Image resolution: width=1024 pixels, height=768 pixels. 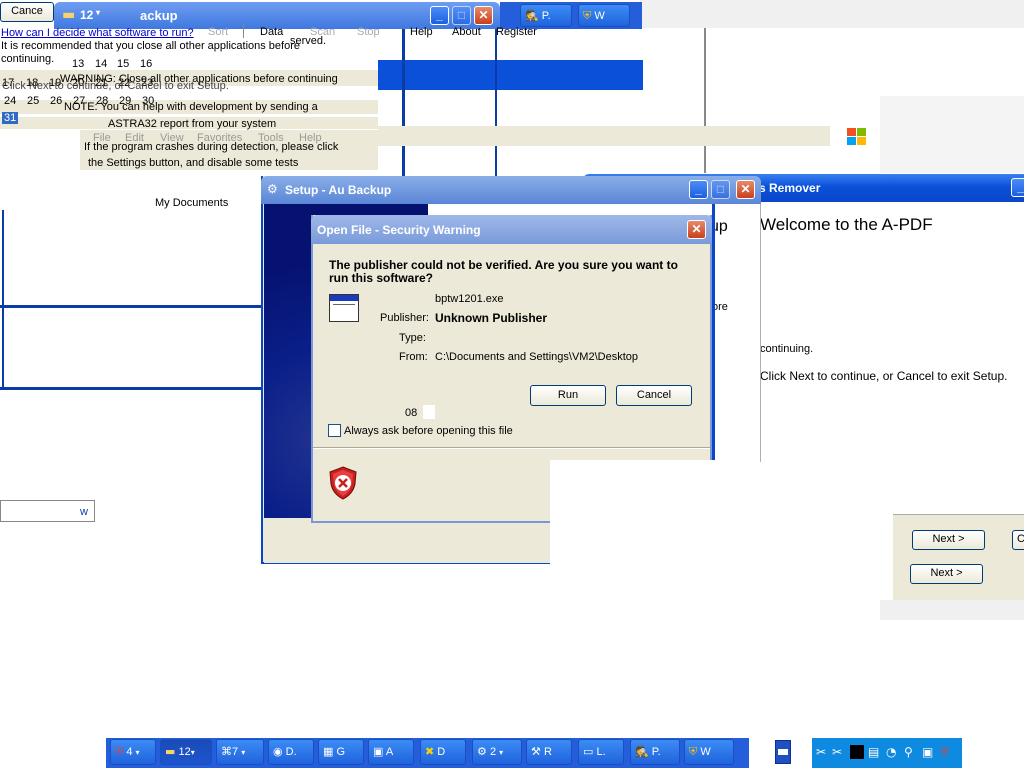 What do you see at coordinates (790, 188) in the screenshot?
I see `apdf-title: s Remover` at bounding box center [790, 188].